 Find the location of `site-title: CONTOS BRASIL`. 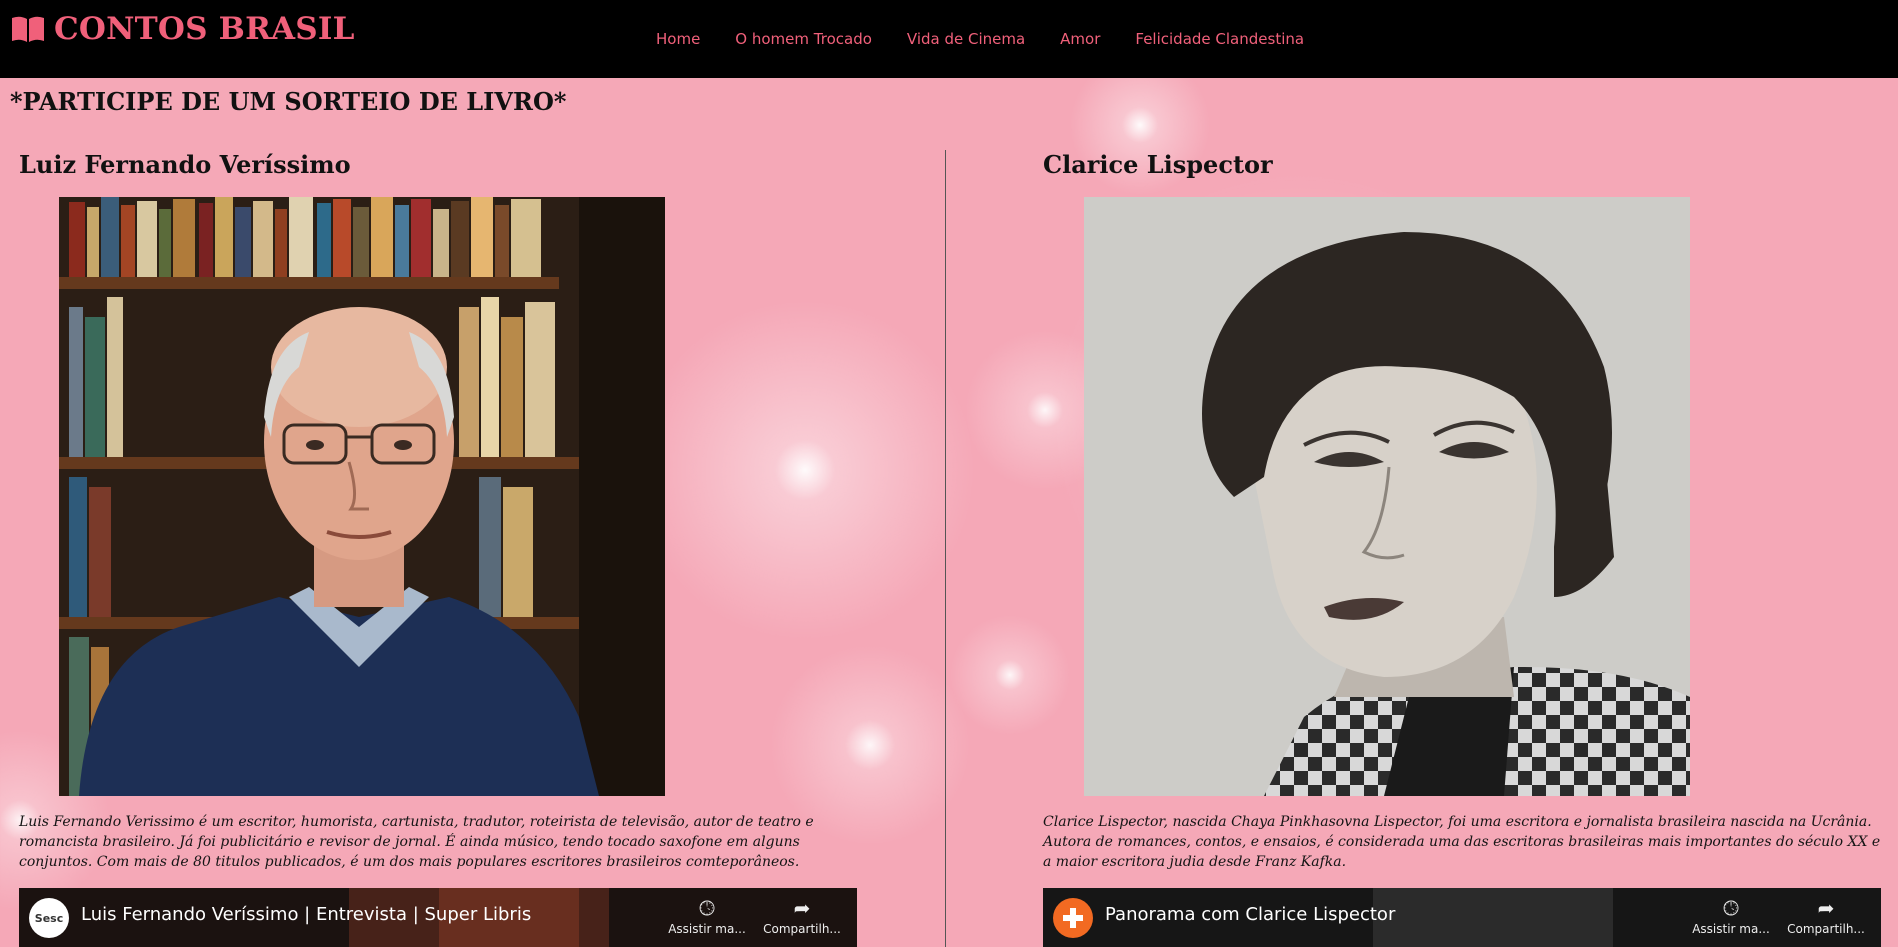

site-title: CONTOS BRASIL is located at coordinates (204, 29).